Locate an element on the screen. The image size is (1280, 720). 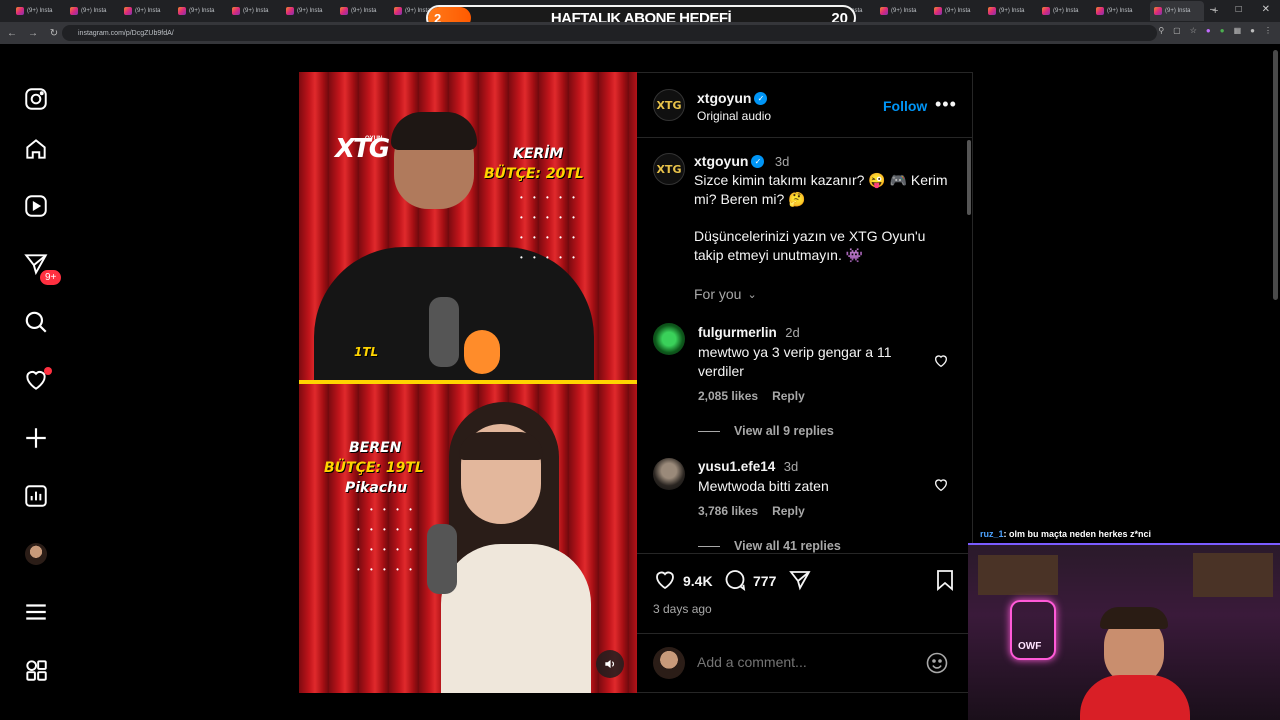
emoji-picker-icon is located at coordinates (937, 665).